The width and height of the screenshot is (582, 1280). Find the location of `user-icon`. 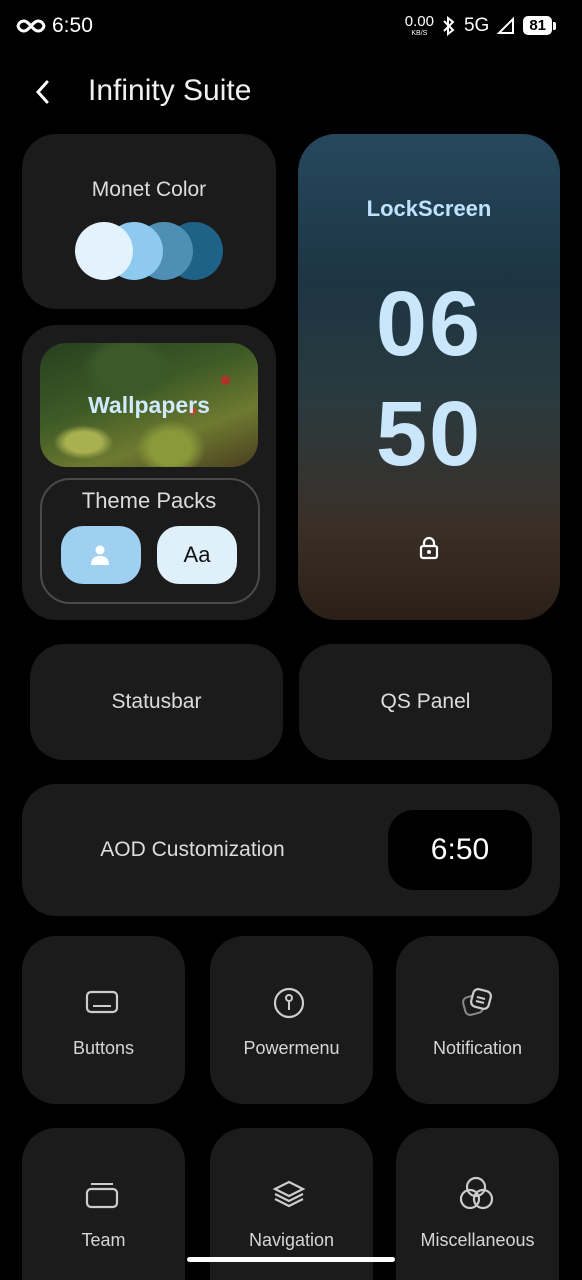

user-icon is located at coordinates (100, 555).